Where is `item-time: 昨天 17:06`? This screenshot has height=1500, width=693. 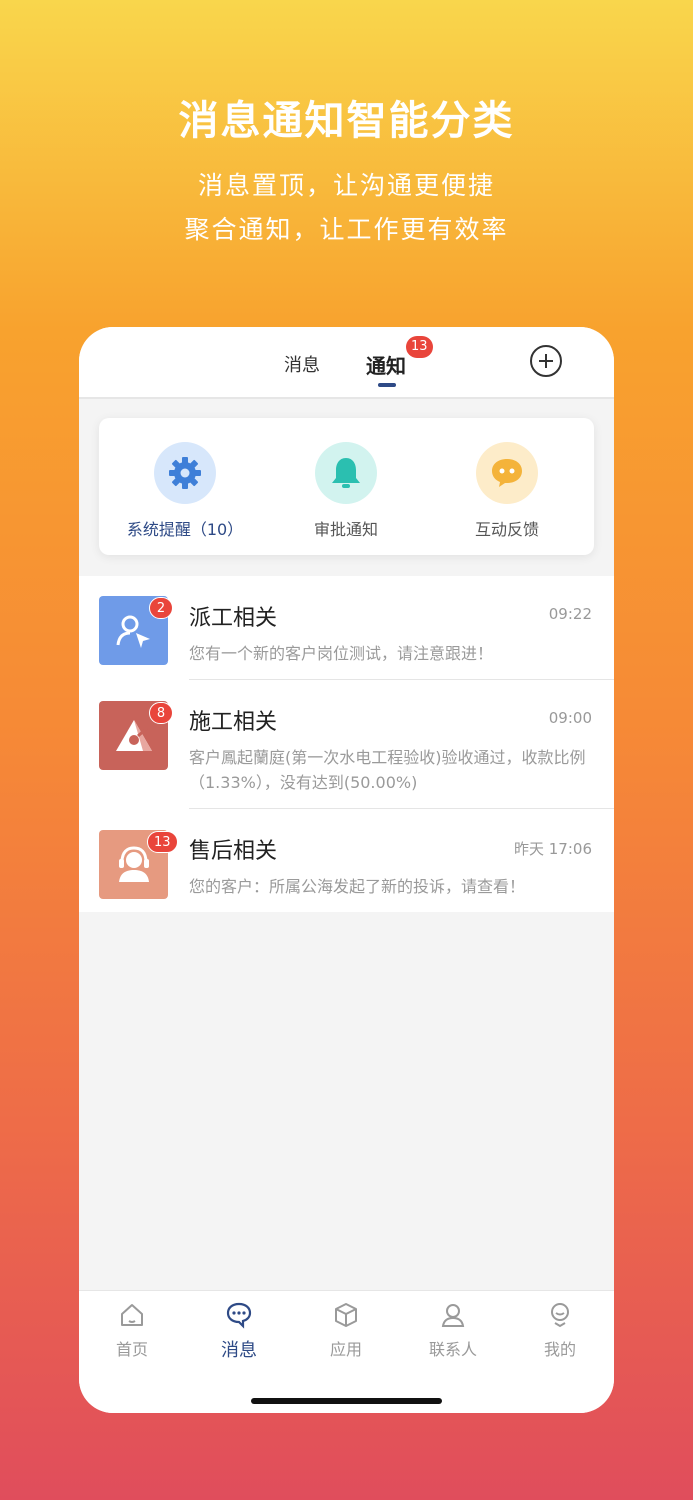 item-time: 昨天 17:06 is located at coordinates (553, 849).